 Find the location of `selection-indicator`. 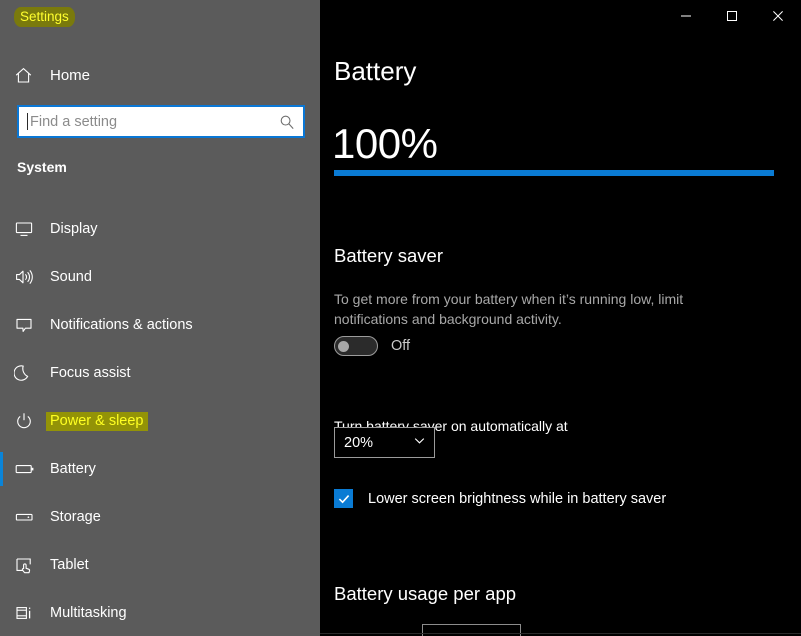

selection-indicator is located at coordinates (1, 469).